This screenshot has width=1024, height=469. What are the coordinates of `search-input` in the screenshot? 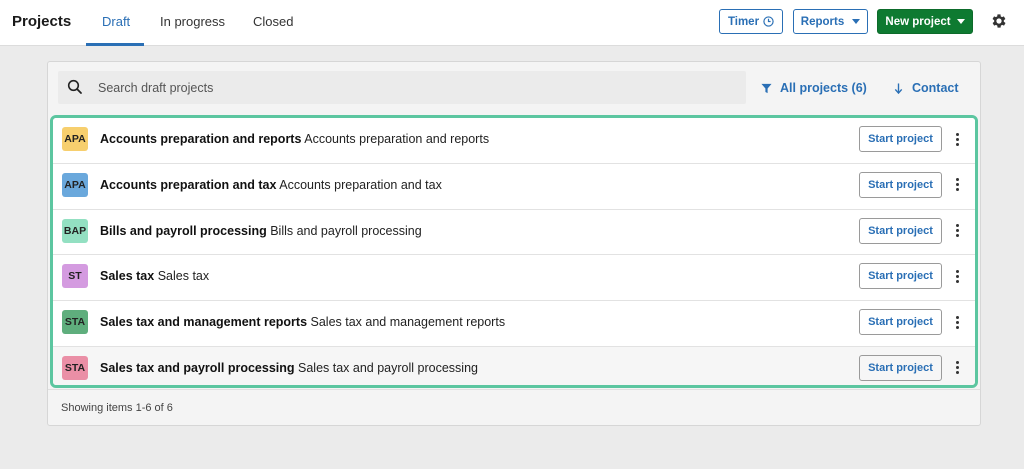 It's located at (418, 87).